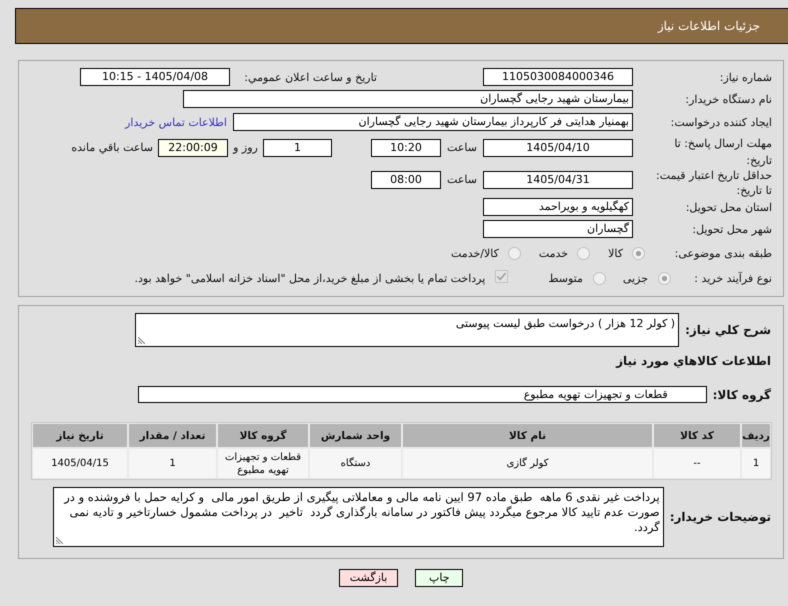 The image size is (788, 606). I want to click on delivery-city-label: شهر محل تحویل:, so click(732, 229).